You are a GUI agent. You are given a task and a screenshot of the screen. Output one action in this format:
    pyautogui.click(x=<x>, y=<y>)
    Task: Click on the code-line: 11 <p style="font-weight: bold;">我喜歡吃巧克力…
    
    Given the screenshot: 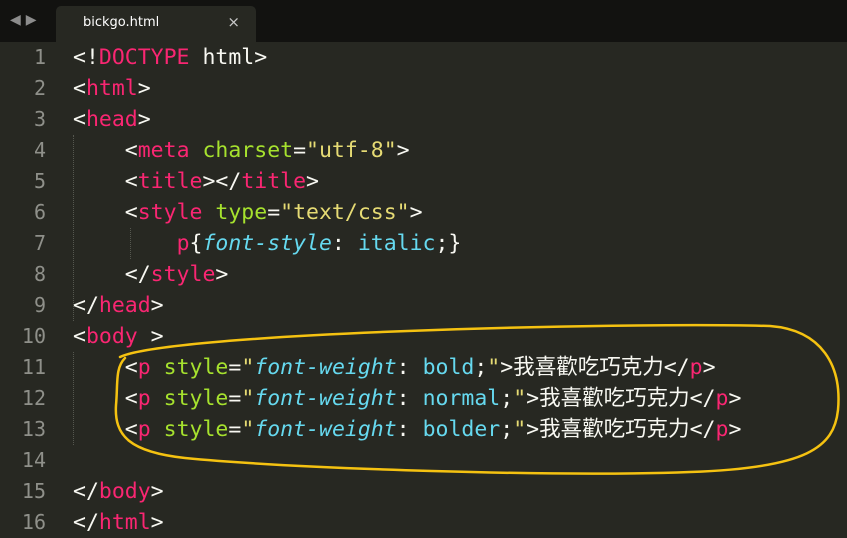 What is the action you would take?
    pyautogui.click(x=423, y=367)
    